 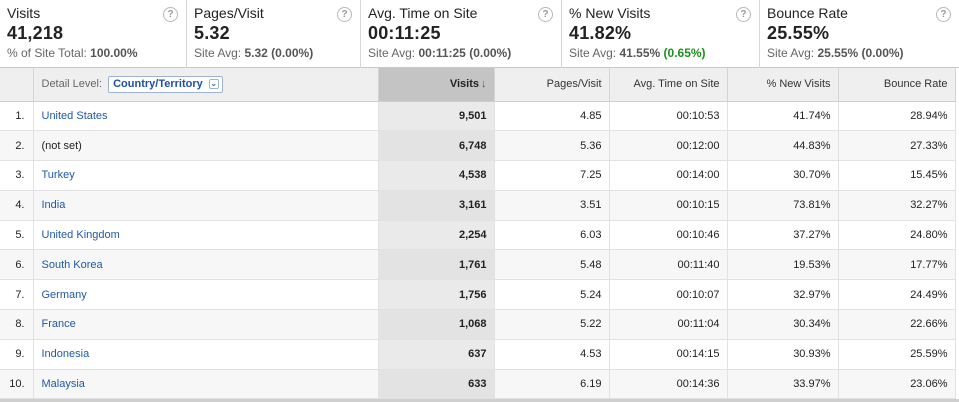 I want to click on column-header-pages-visit: Pages/Visit, so click(x=552, y=85).